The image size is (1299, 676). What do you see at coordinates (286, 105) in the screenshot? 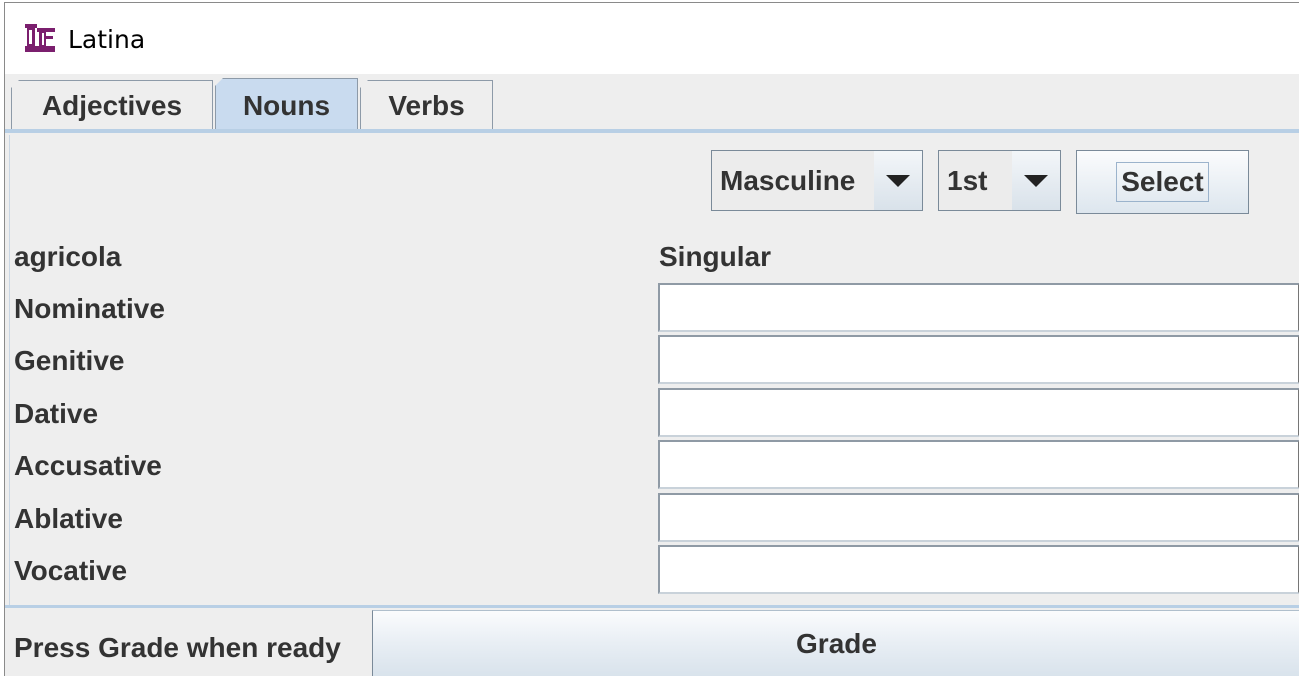
I see `tab-nouns: Nouns` at bounding box center [286, 105].